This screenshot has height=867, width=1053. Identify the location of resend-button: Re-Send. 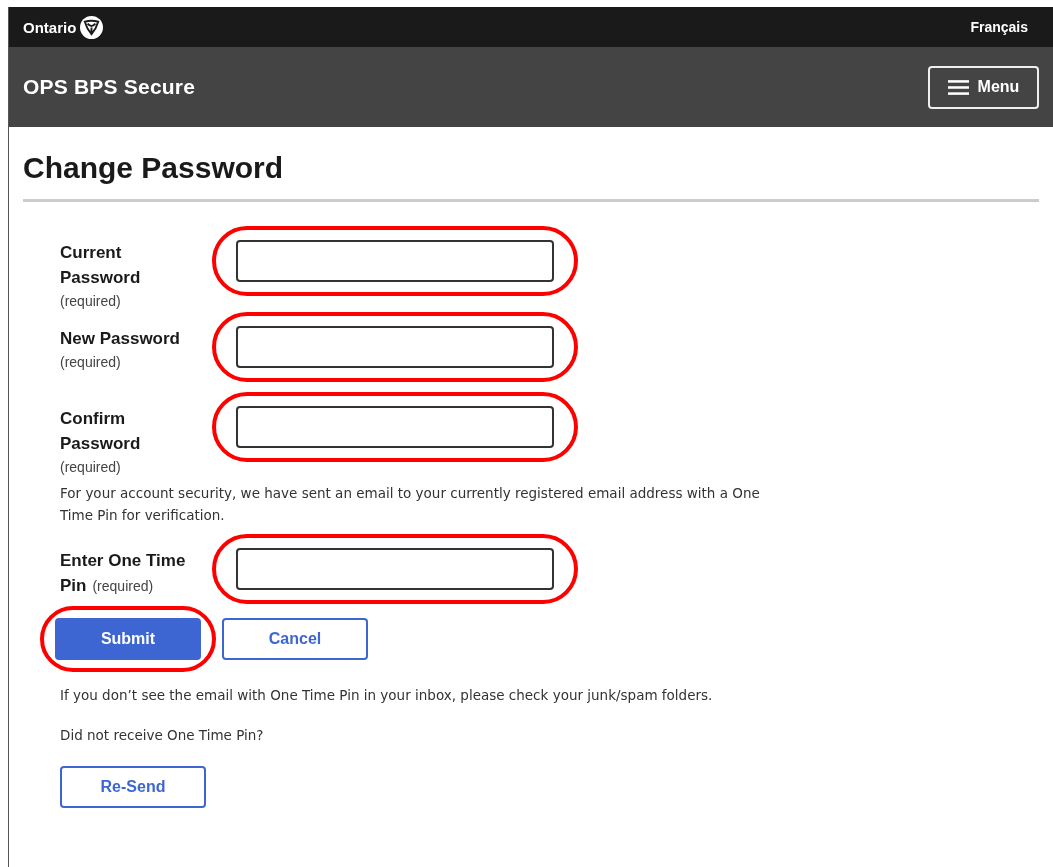
(133, 787).